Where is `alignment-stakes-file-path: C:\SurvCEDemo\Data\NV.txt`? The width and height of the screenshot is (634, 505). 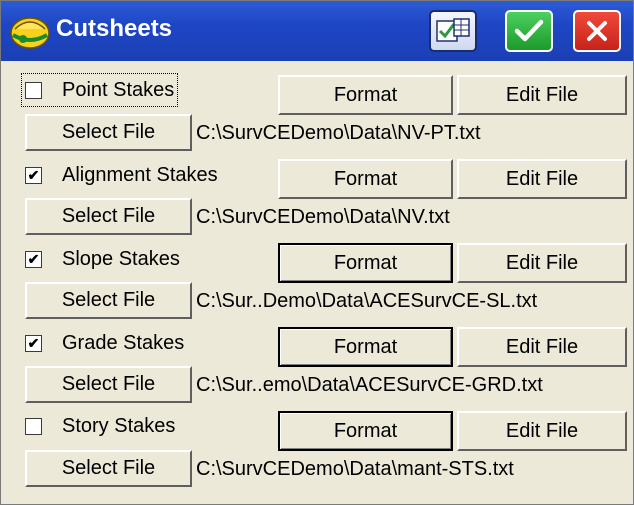
alignment-stakes-file-path: C:\SurvCEDemo\Data\NV.txt is located at coordinates (323, 217).